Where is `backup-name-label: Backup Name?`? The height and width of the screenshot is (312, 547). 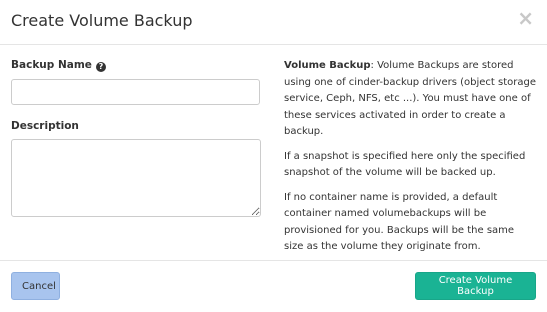 backup-name-label: Backup Name? is located at coordinates (58, 65).